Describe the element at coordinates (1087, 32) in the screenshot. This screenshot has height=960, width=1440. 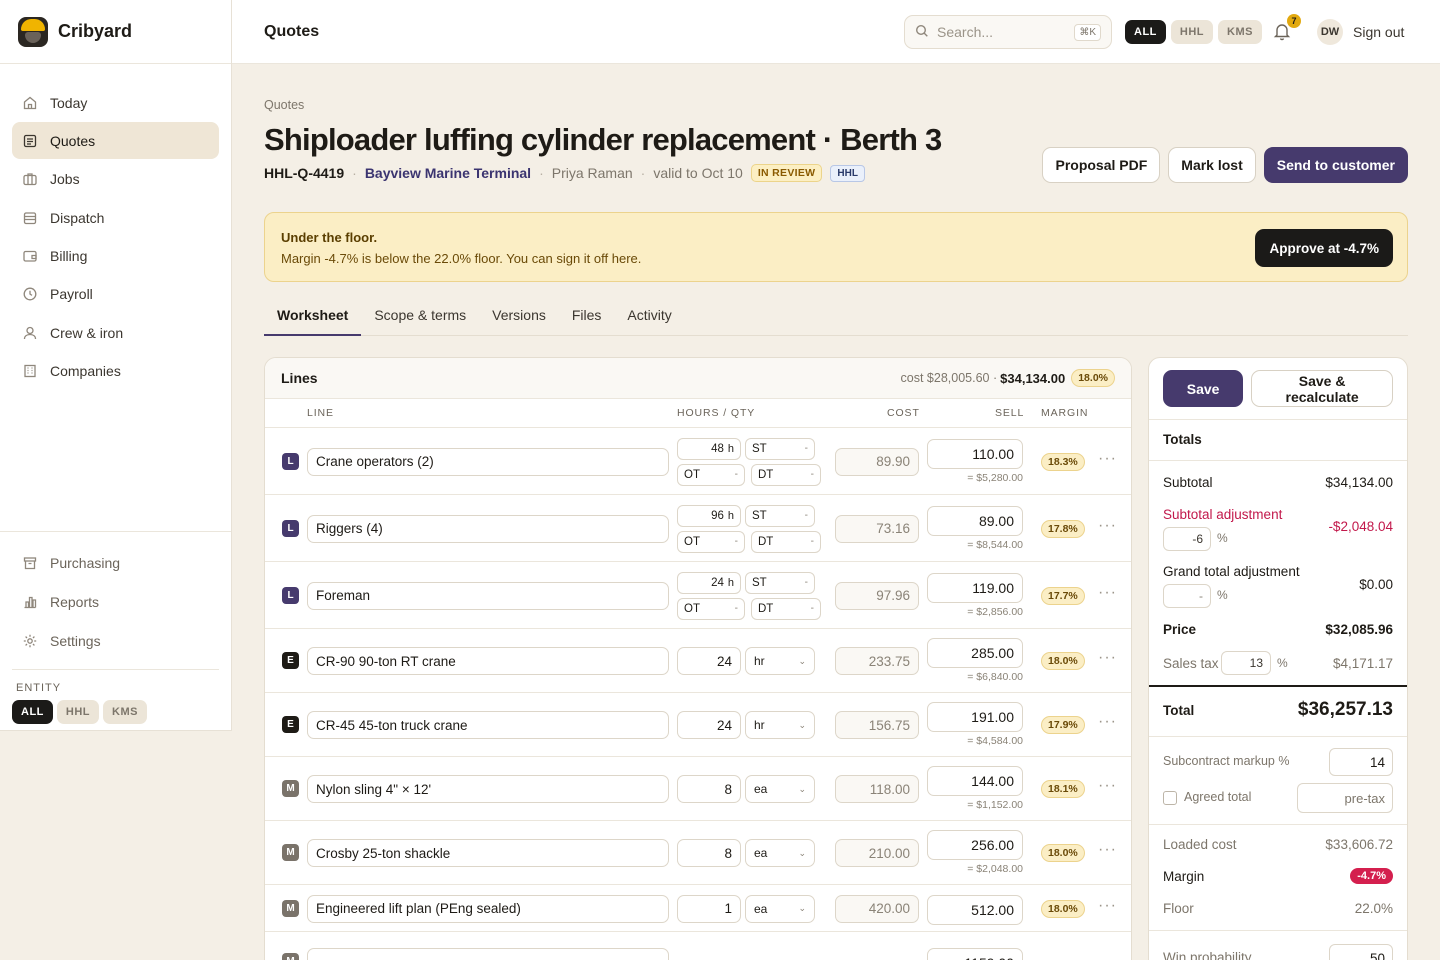
I see `search-shortcut: ⌘K` at that location.